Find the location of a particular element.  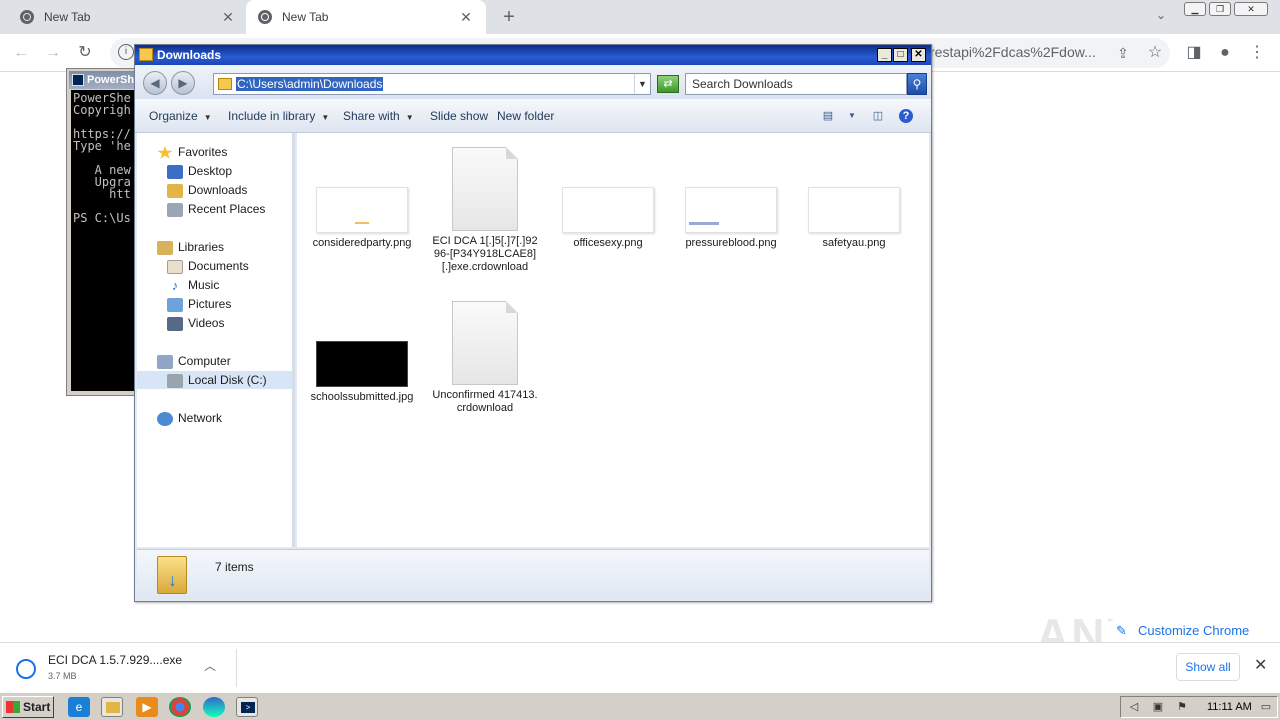

address-field: C:\Users\admin\Downloads ▼ is located at coordinates (432, 84).